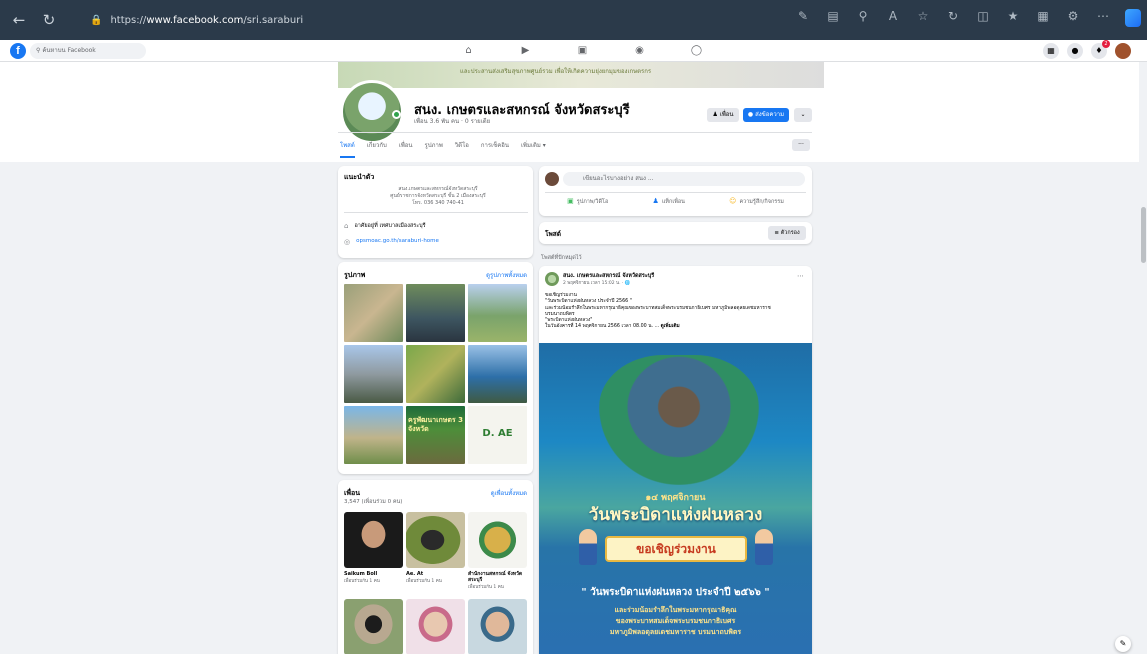 The image size is (1147, 654). Describe the element at coordinates (675, 592) in the screenshot. I see `poster-event-name: " วันพระบิดาแห่งฝนหลวง ประจำปี ๒๕๖๖ "` at that location.